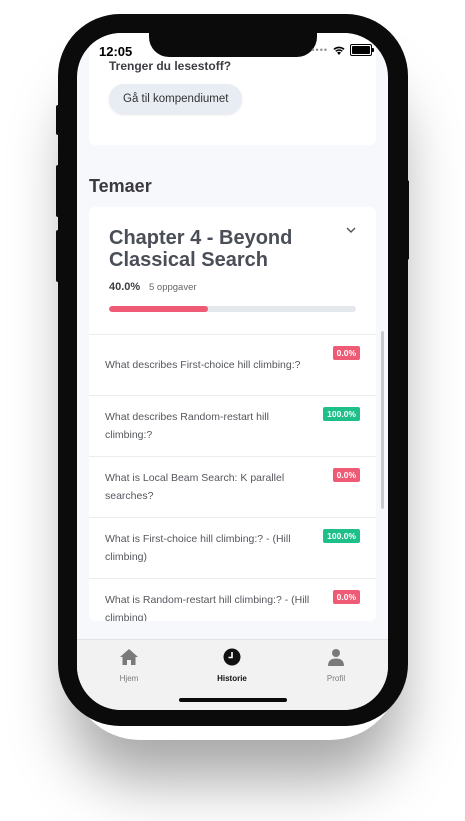  I want to click on person-icon, so click(336, 657).